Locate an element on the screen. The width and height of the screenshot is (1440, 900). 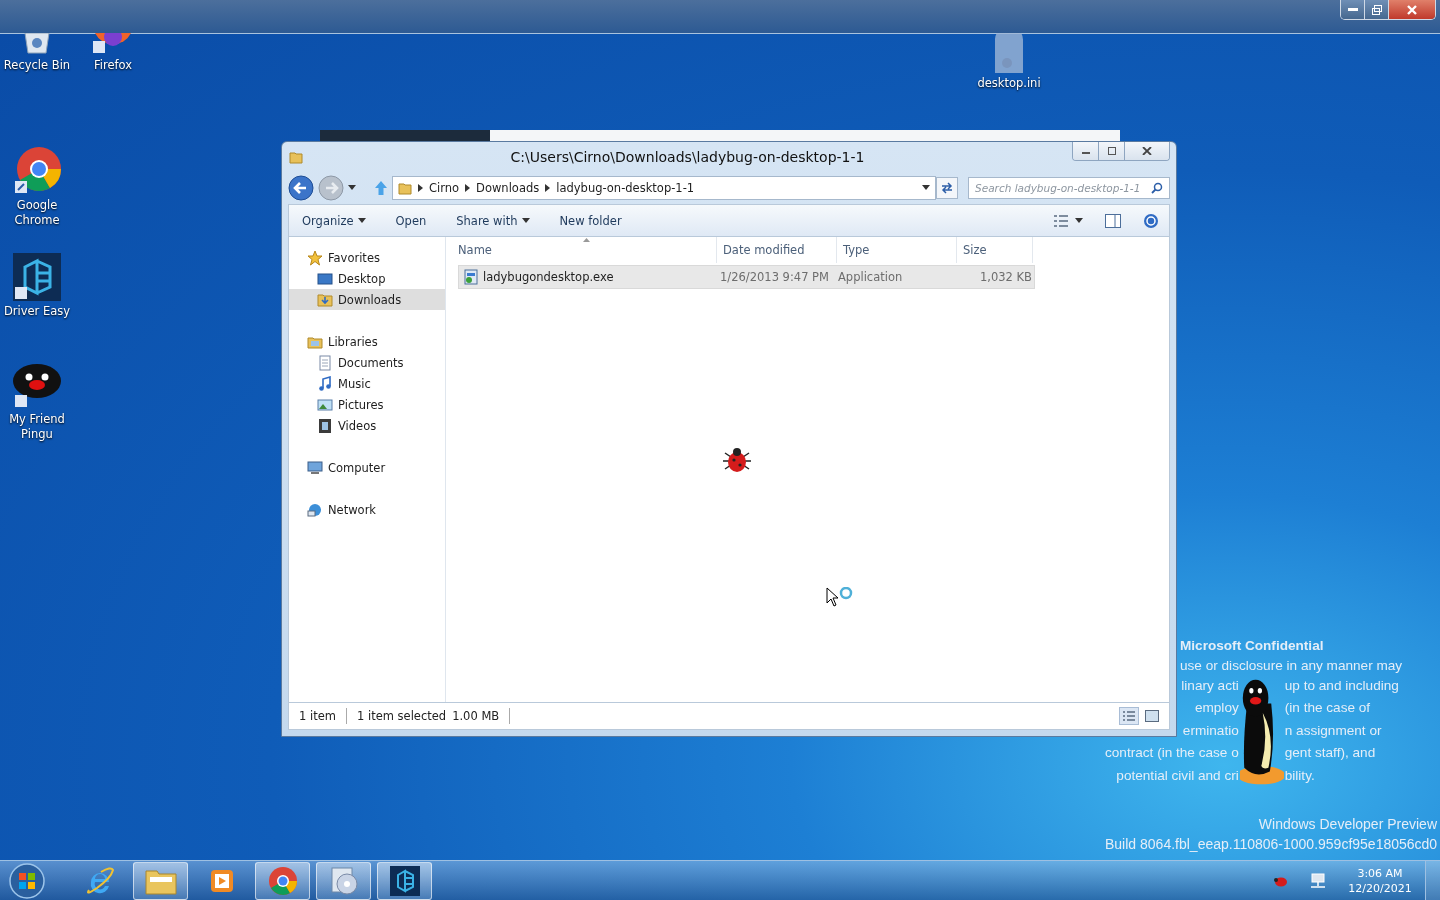
file-row: ladybugondesktop.exe 1/26/2013 9:47 PM Application 1,032 KB is located at coordinates (746, 277).